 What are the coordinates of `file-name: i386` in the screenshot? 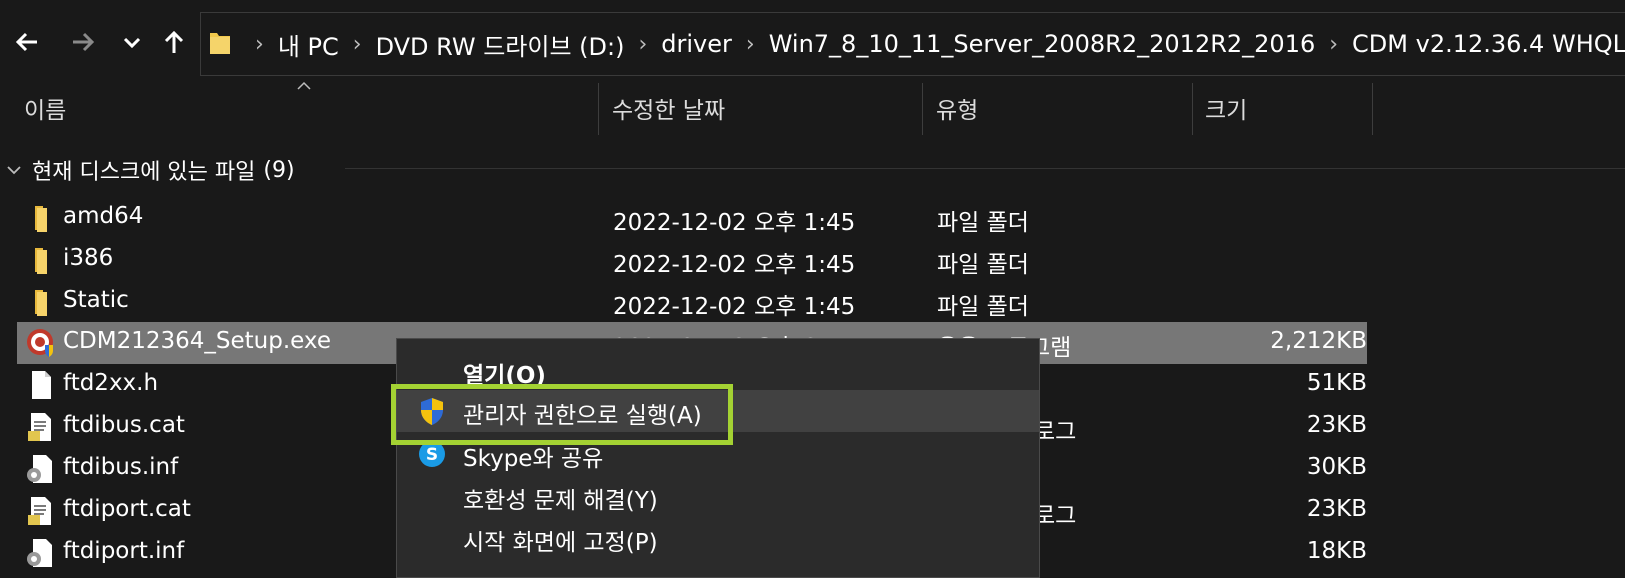 It's located at (88, 258).